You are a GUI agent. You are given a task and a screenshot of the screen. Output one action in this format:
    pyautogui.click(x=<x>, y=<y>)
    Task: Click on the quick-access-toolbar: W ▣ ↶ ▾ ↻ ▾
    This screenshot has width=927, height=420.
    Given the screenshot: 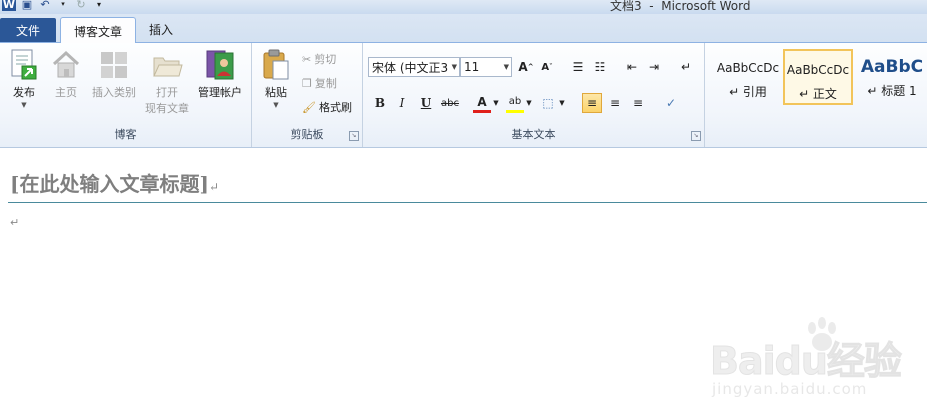 What is the action you would take?
    pyautogui.click(x=54, y=5)
    